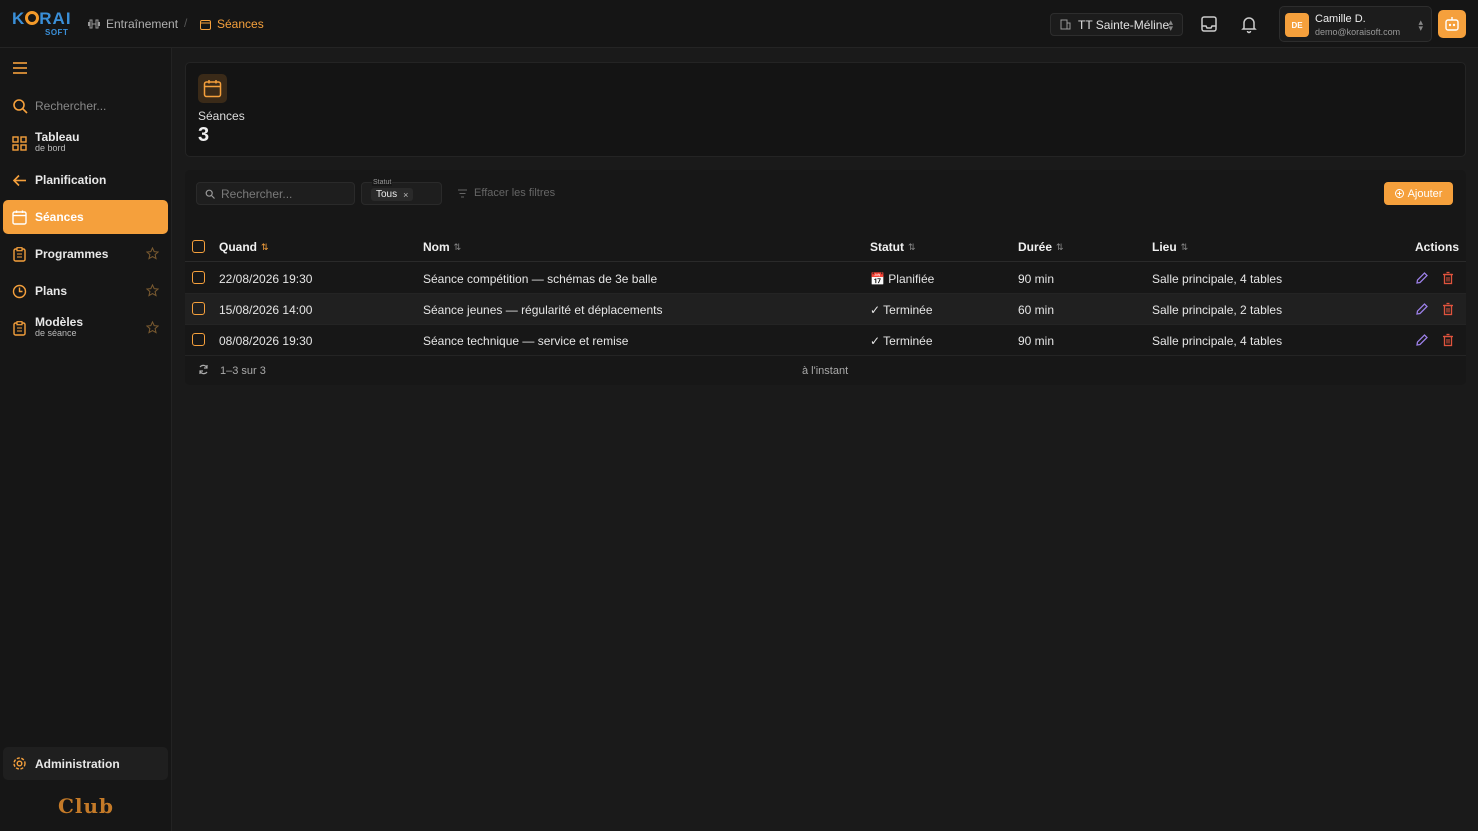  What do you see at coordinates (1116, 24) in the screenshot?
I see `club-selector: TT Sainte-Méline ▴ ▾` at bounding box center [1116, 24].